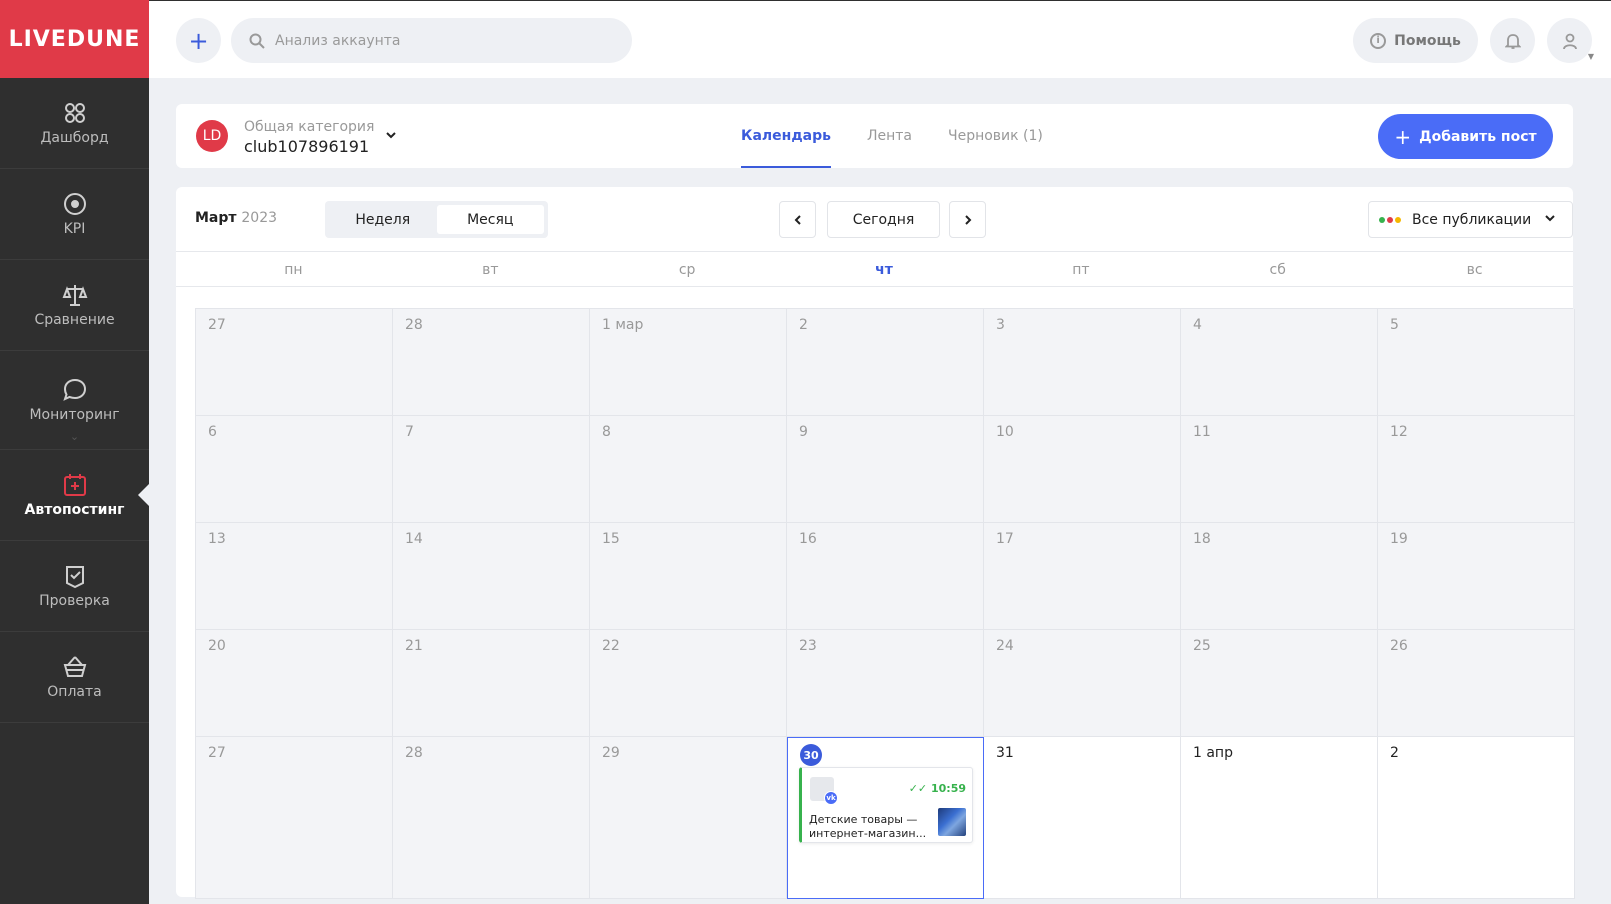 This screenshot has height=904, width=1611. What do you see at coordinates (885, 576) in the screenshot?
I see `day-cell: 16` at bounding box center [885, 576].